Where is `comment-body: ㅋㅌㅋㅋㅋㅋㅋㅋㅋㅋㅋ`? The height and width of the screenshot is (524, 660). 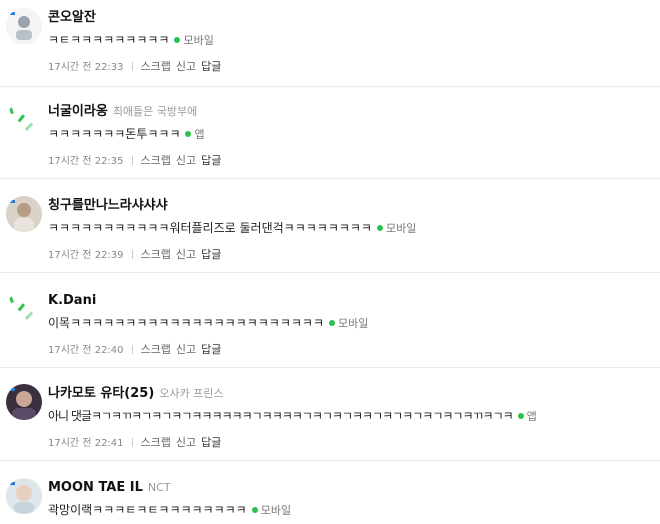
comment-body: ㅋㅌㅋㅋㅋㅋㅋㅋㅋㅋㅋ is located at coordinates (109, 40).